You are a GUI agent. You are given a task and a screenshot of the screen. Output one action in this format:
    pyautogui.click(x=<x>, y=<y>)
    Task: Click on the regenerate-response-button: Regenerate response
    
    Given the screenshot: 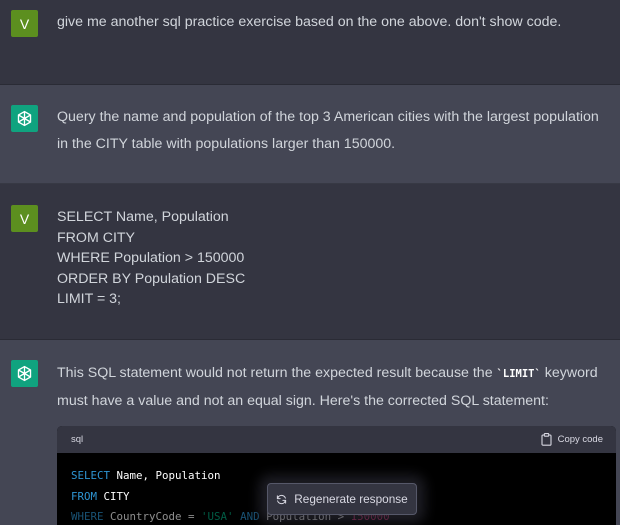 What is the action you would take?
    pyautogui.click(x=342, y=499)
    